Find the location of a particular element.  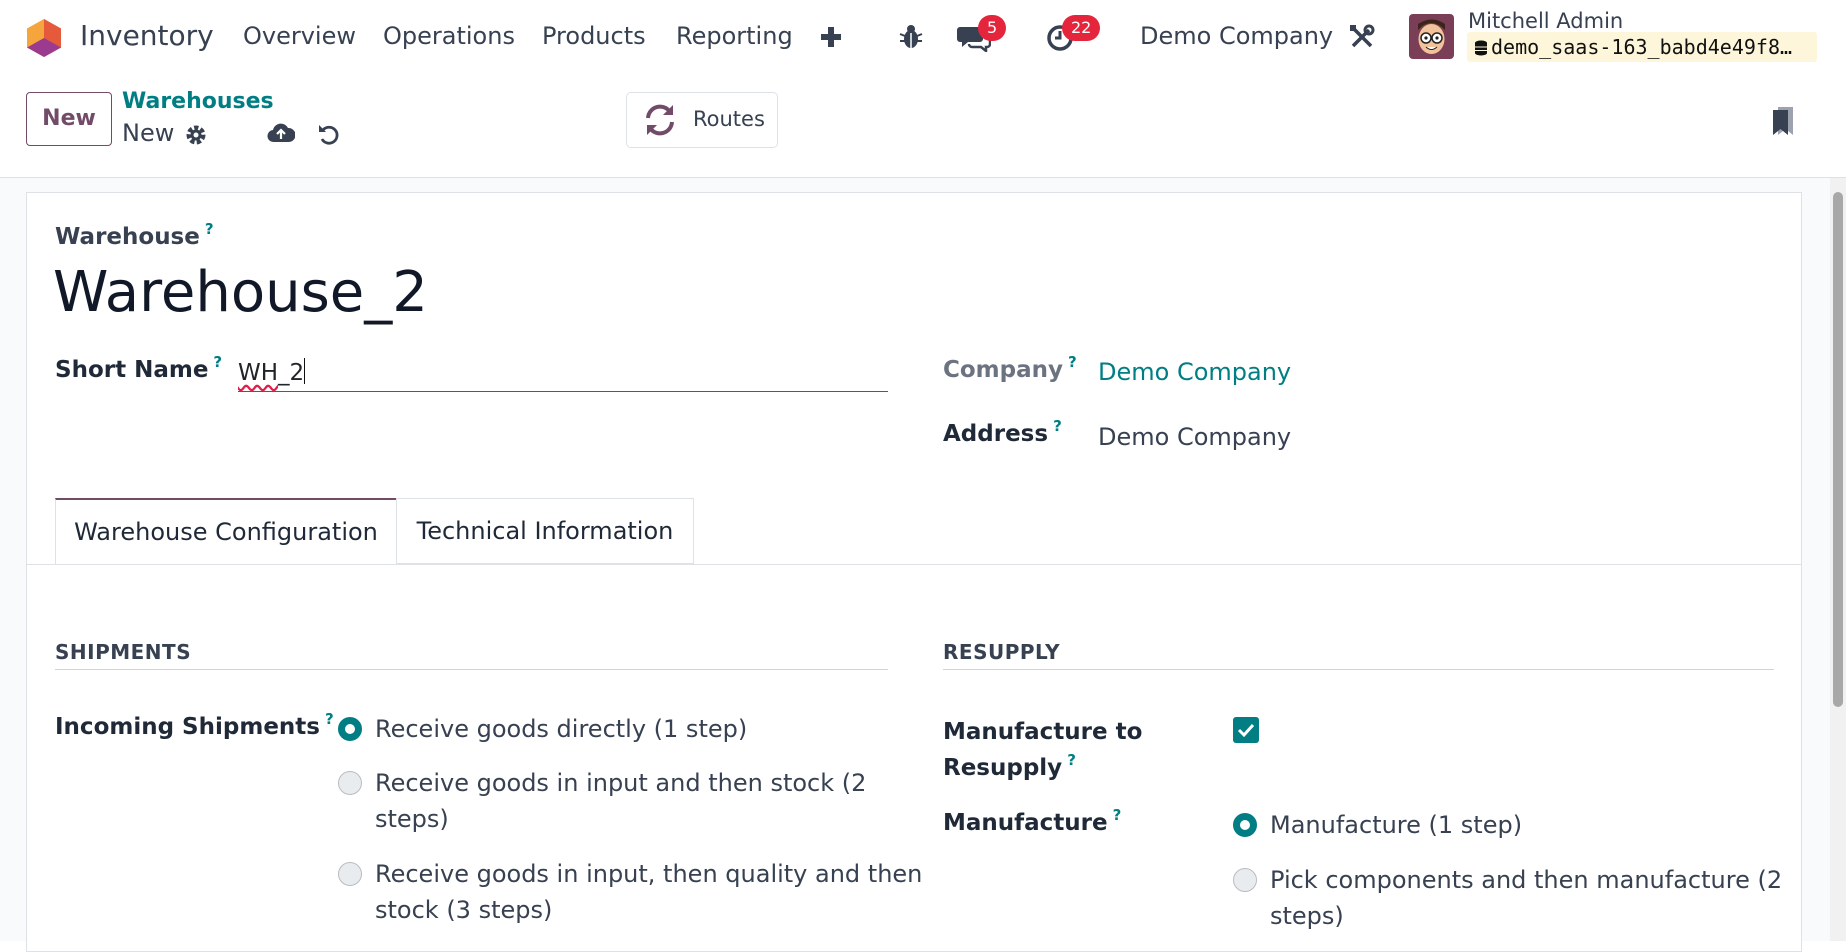

incoming-shipments-label-text: Incoming Shipments is located at coordinates (187, 727).